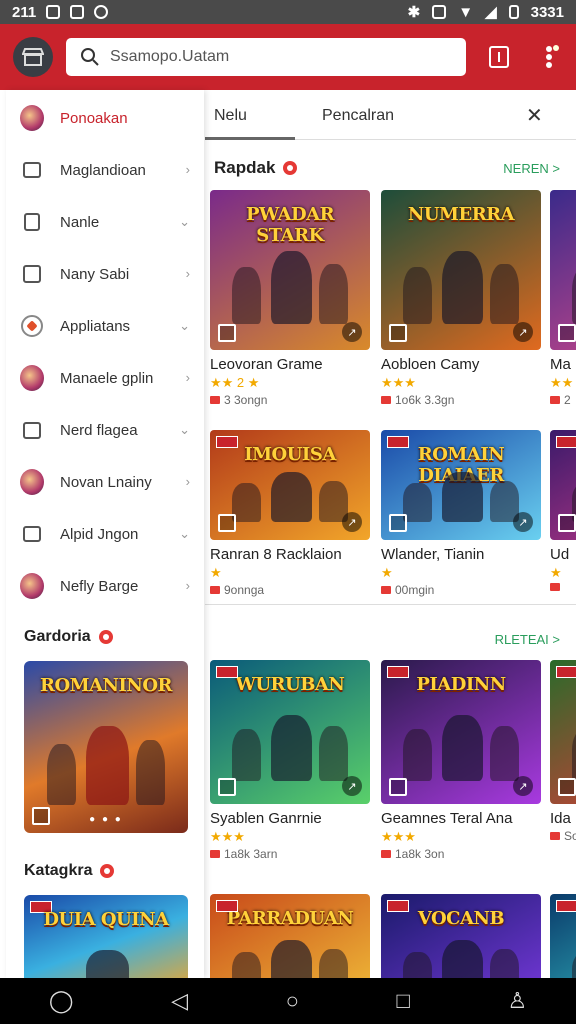  I want to click on back-button: ◁, so click(179, 1001).